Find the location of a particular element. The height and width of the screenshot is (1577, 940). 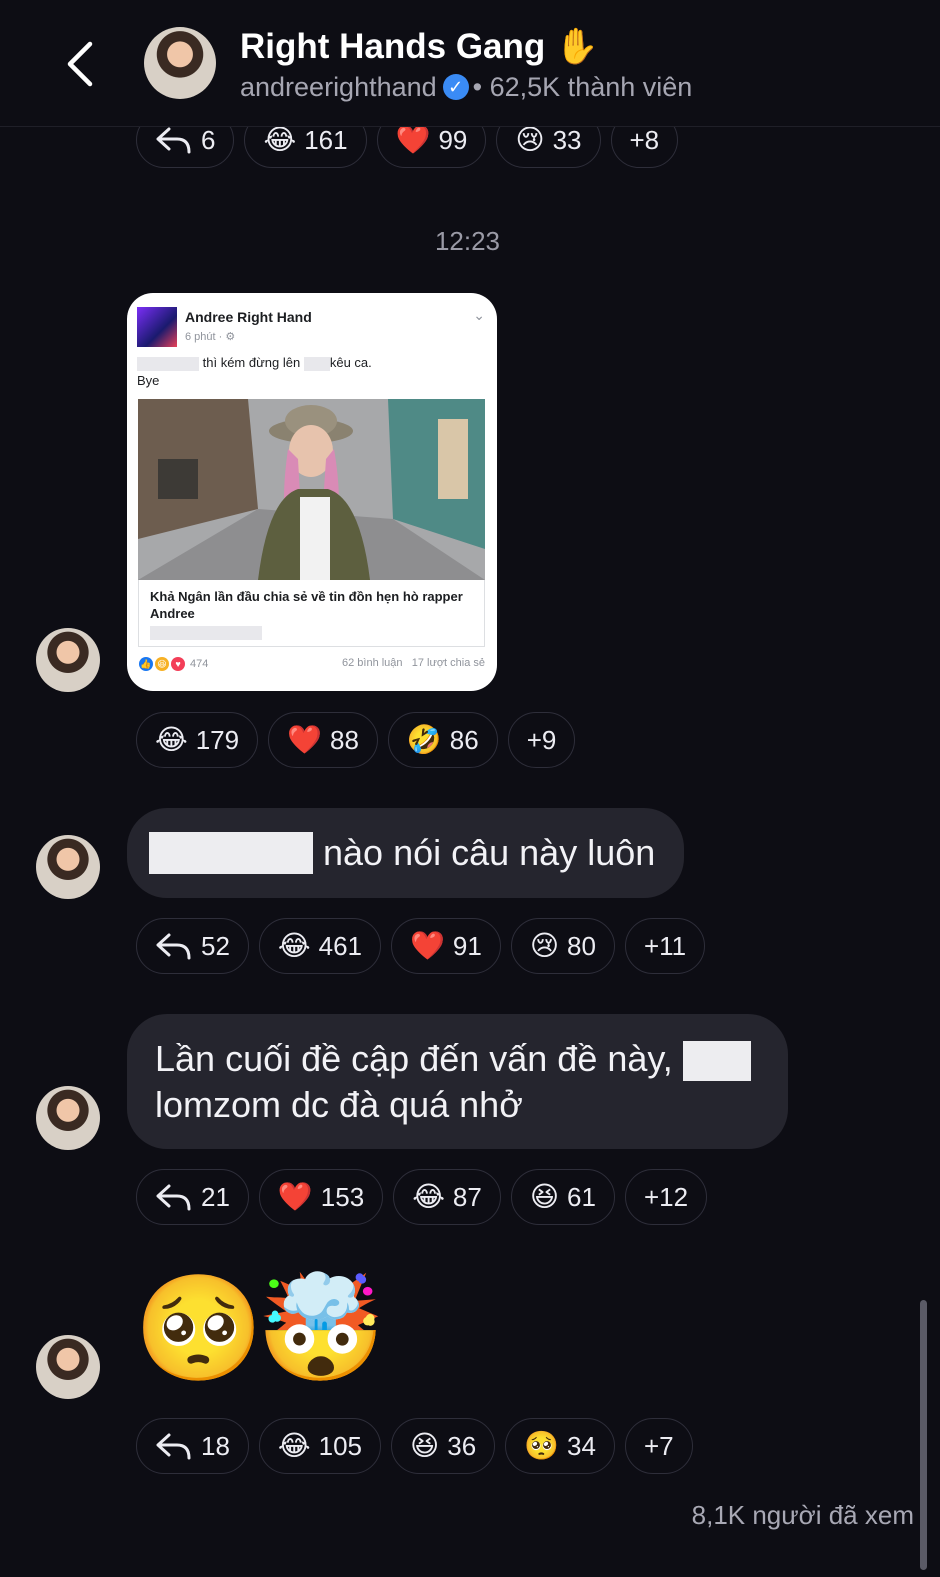

post-photo is located at coordinates (311, 489).